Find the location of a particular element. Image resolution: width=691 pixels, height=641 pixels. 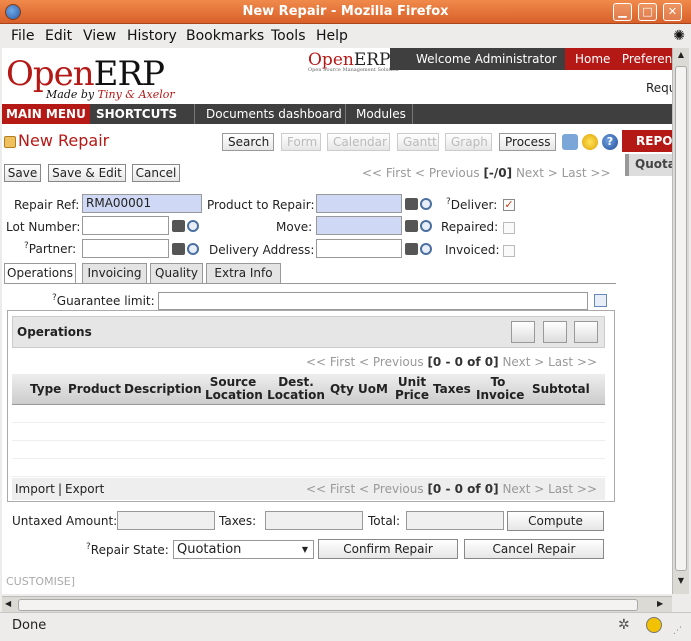

open-lot-icon is located at coordinates (178, 226).